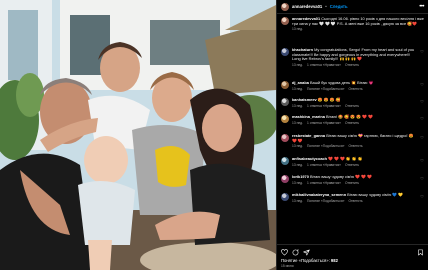  Describe the element at coordinates (319, 194) in the screenshot. I see `comment-username: mikhailivnakateryna_semenn` at that location.